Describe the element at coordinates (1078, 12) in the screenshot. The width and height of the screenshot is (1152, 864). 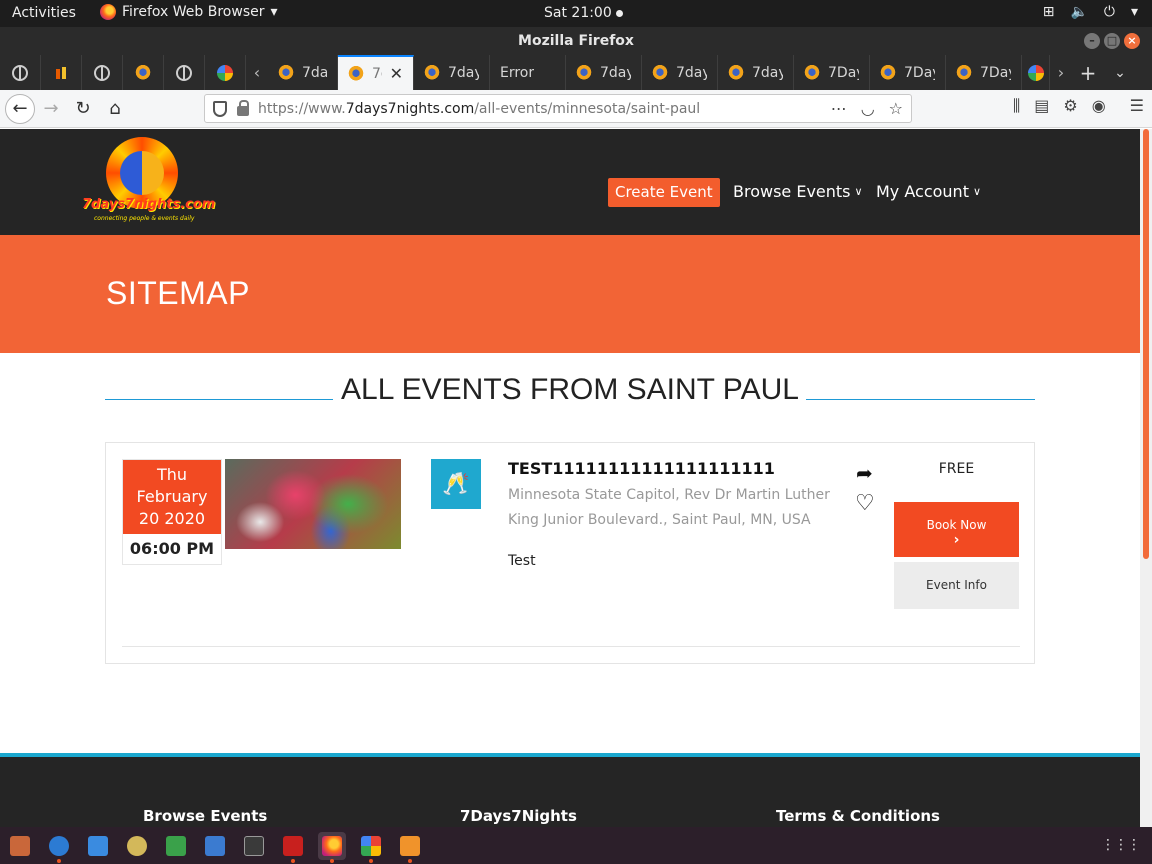
I see `volume-icon: 🔈` at that location.